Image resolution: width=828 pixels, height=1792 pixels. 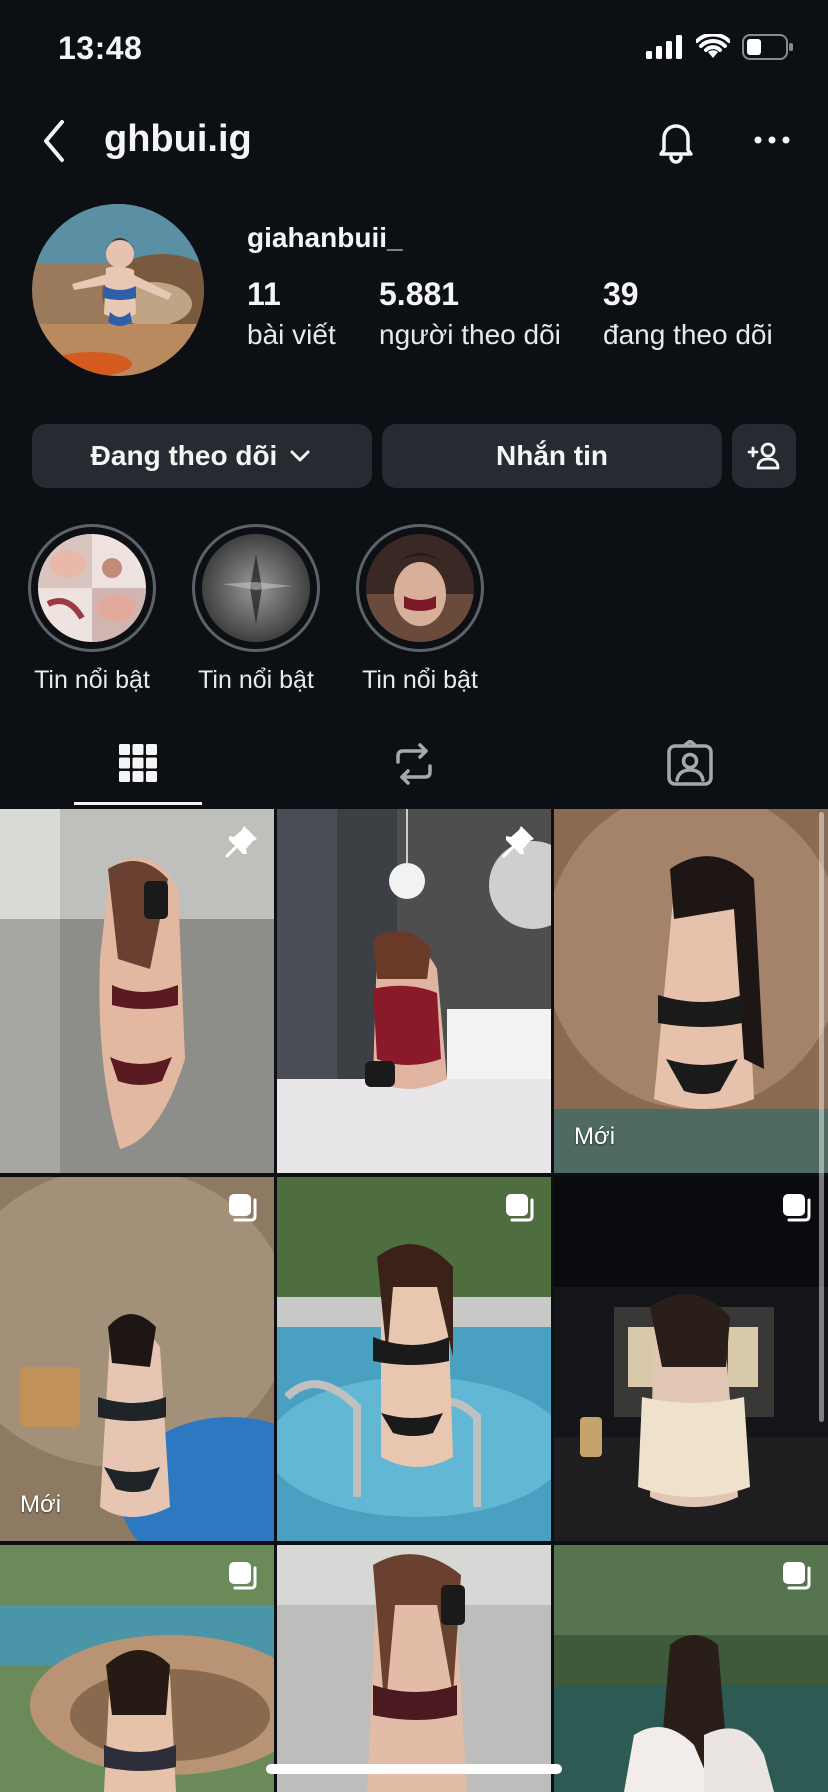 What do you see at coordinates (184, 455) in the screenshot?
I see `following-button-label: Đang theo dõi` at bounding box center [184, 455].